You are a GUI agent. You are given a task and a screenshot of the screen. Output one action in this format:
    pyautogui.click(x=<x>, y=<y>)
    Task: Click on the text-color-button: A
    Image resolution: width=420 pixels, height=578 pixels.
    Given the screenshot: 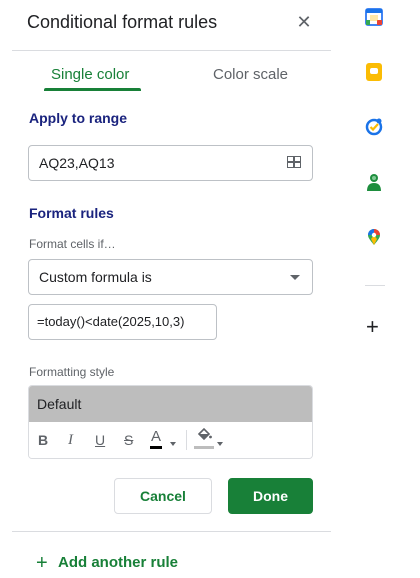 What is the action you would take?
    pyautogui.click(x=156, y=436)
    